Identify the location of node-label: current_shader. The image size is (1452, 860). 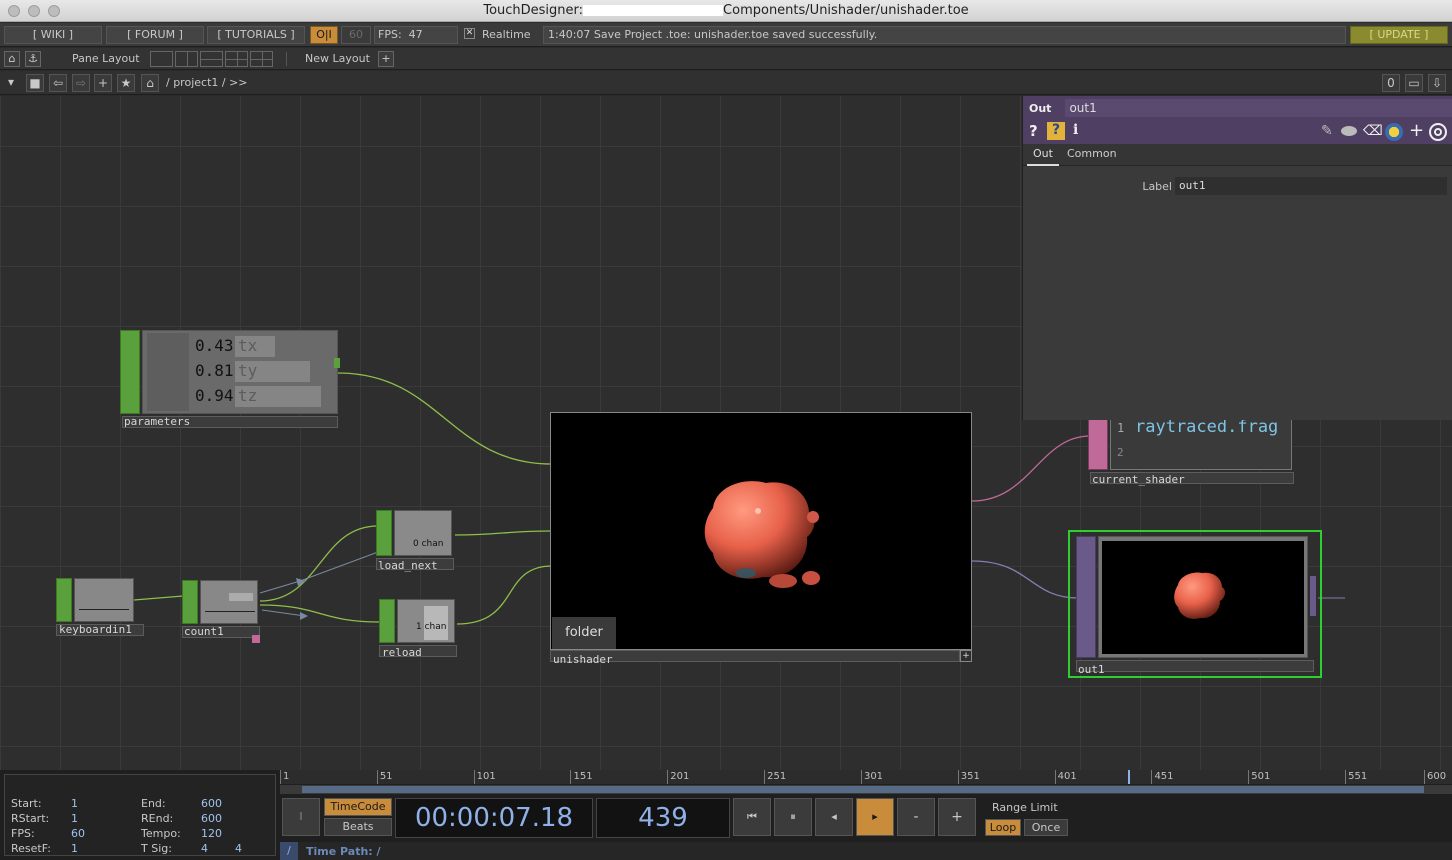
(1138, 480).